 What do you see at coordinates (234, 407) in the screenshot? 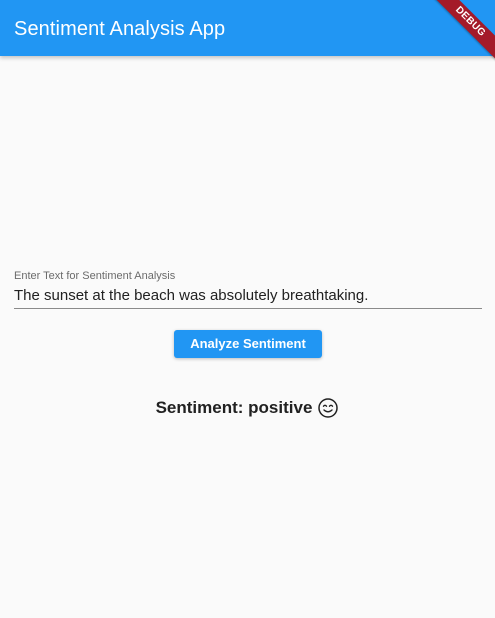
I see `sentiment-result-text: Sentiment: positive` at bounding box center [234, 407].